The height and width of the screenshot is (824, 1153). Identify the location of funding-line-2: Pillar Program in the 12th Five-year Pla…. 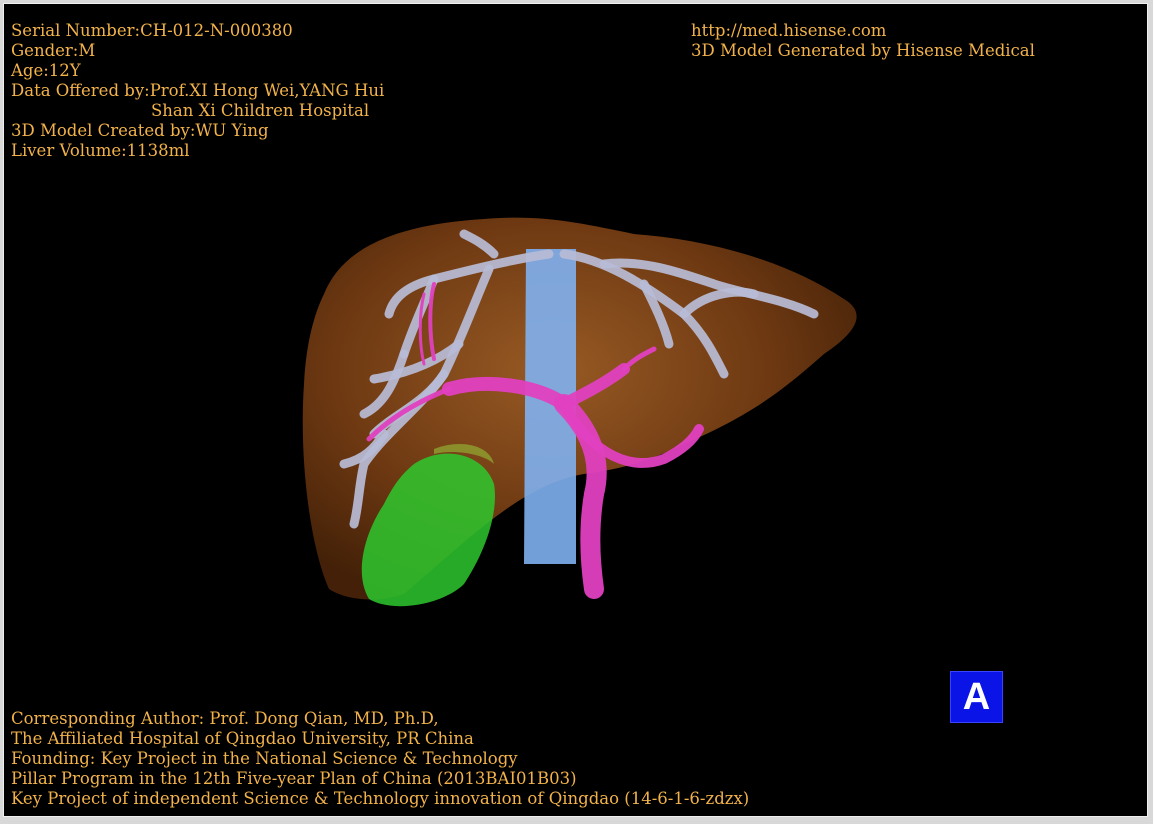
(294, 778).